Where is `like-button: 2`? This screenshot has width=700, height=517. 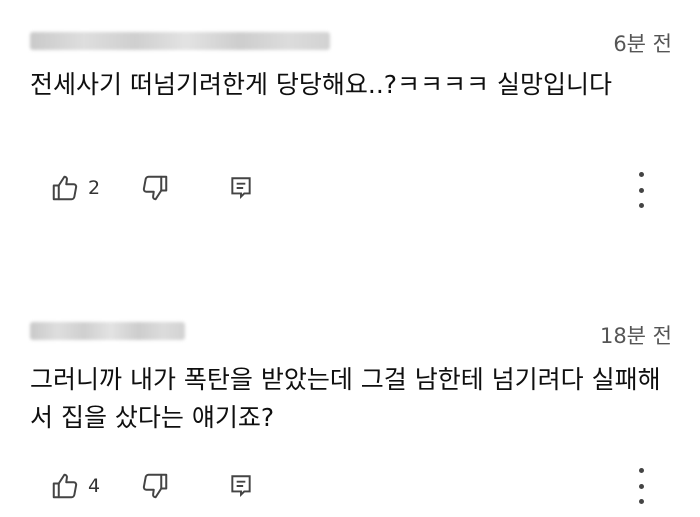 like-button: 2 is located at coordinates (95, 188).